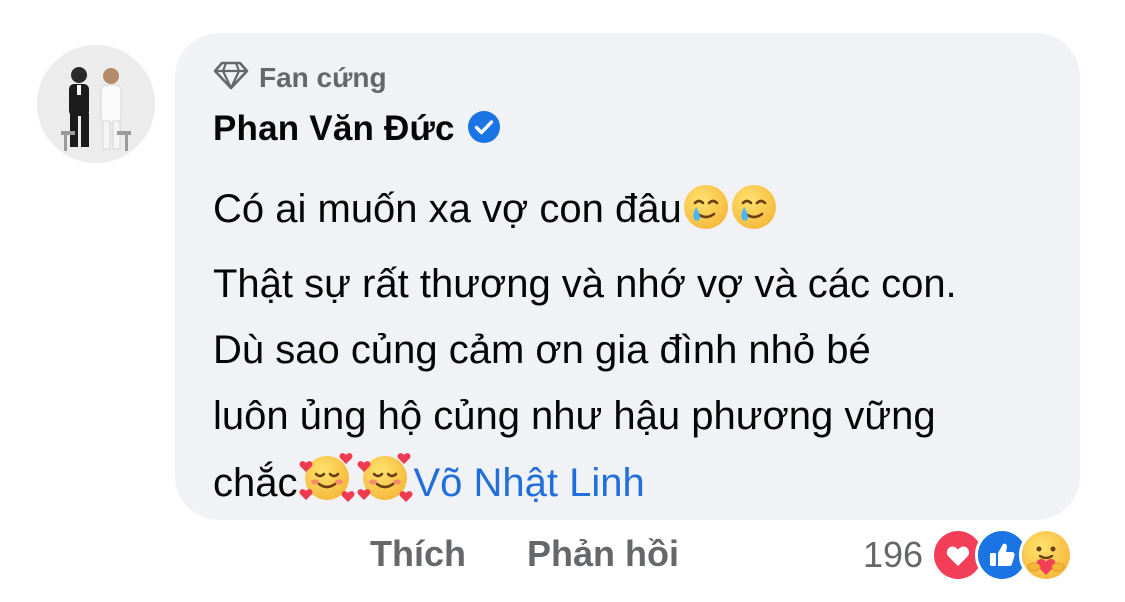 This screenshot has width=1125, height=602. Describe the element at coordinates (968, 555) in the screenshot. I see `reaction-summary: 196` at that location.